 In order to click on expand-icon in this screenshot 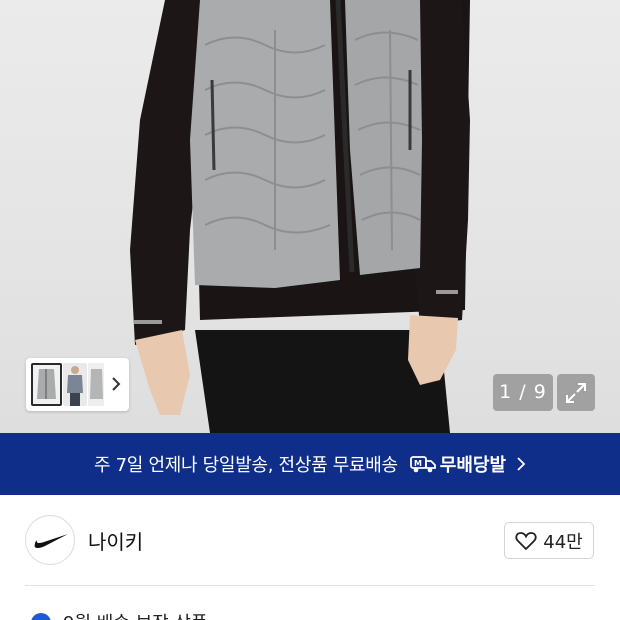, I will do `click(576, 392)`.